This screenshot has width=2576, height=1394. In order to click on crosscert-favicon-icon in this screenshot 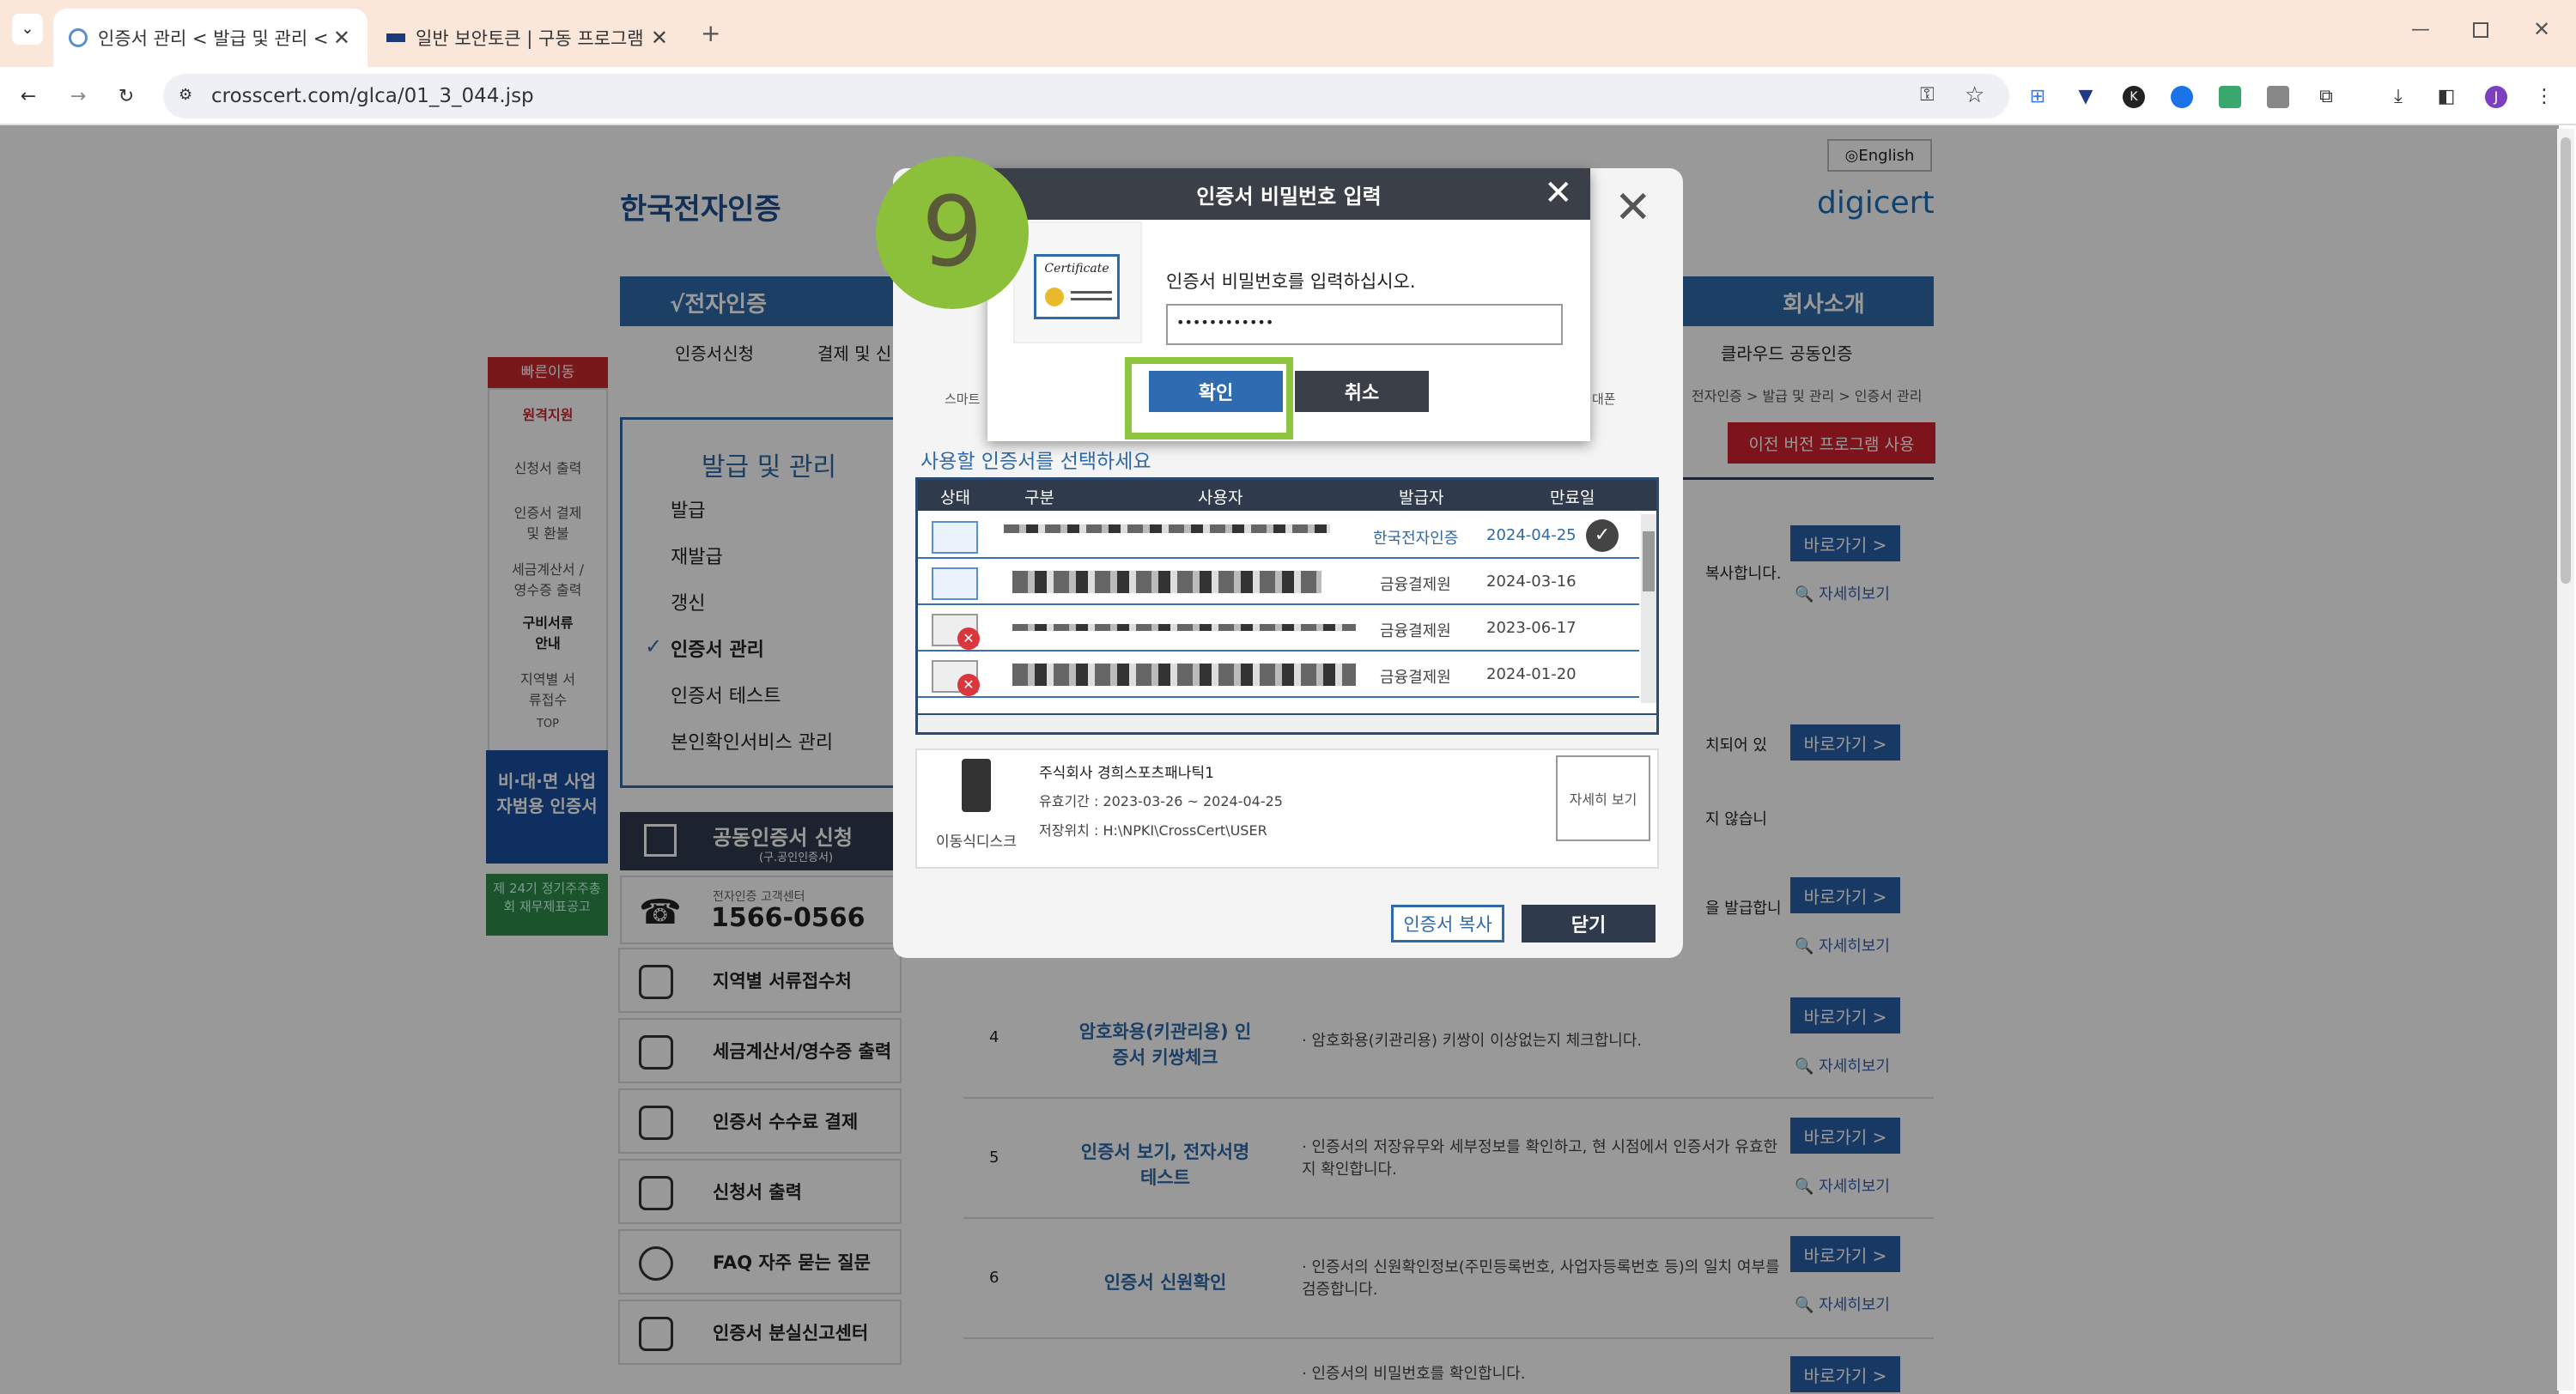, I will do `click(78, 37)`.